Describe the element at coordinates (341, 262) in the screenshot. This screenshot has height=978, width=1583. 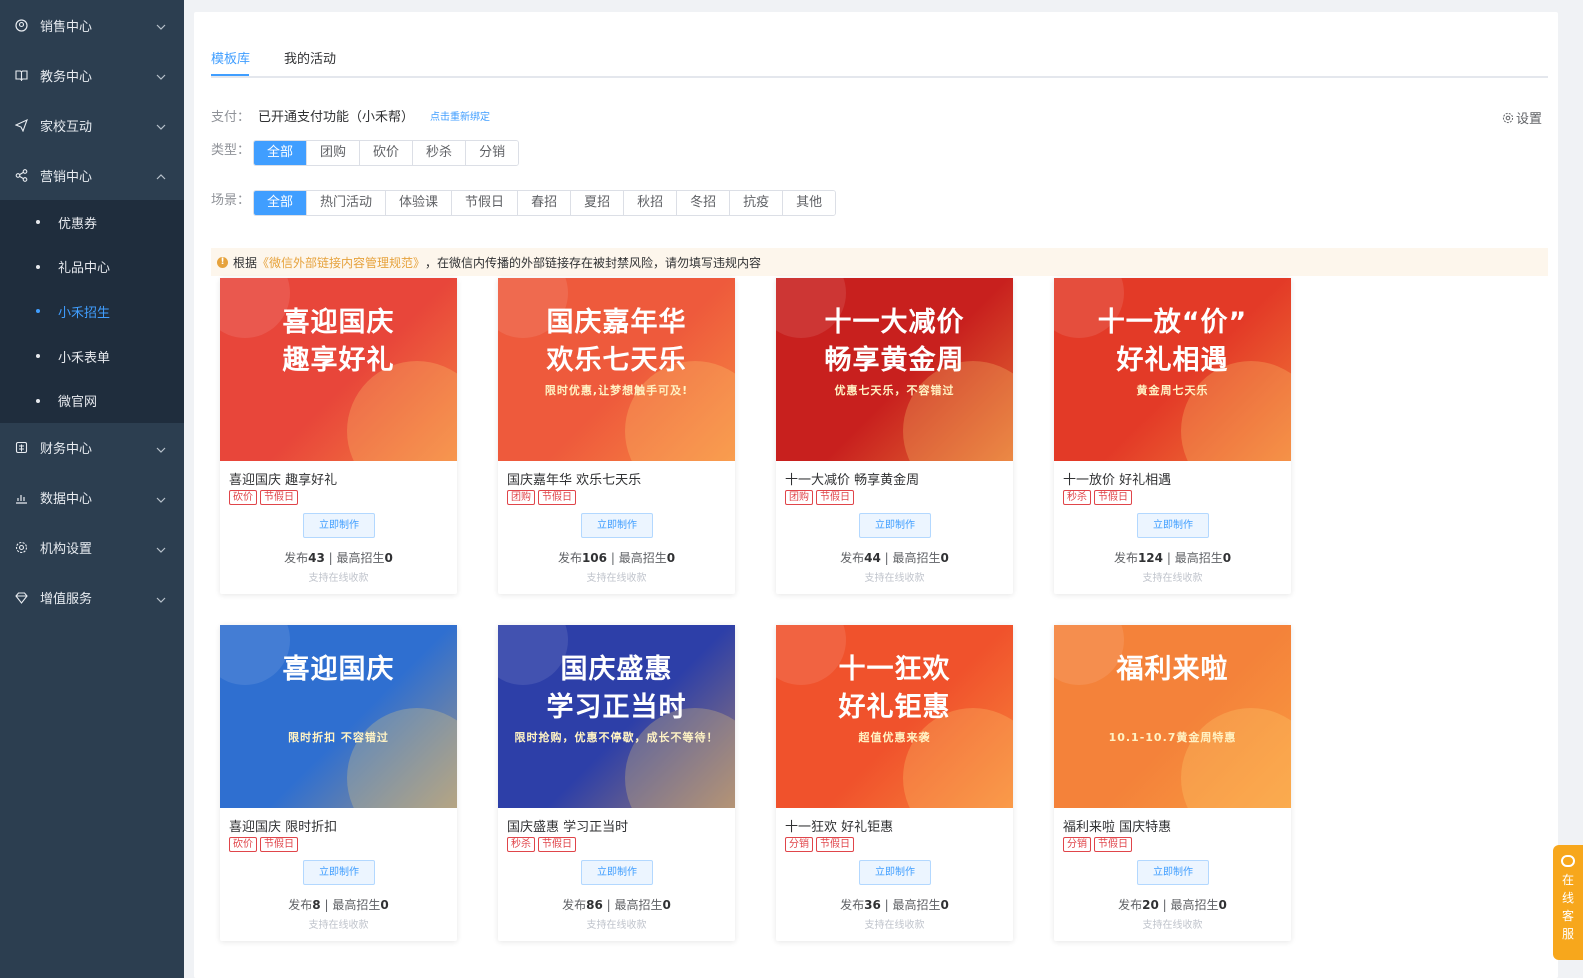
I see `policy-link: 《微信外部链接内容管理规范》` at that location.